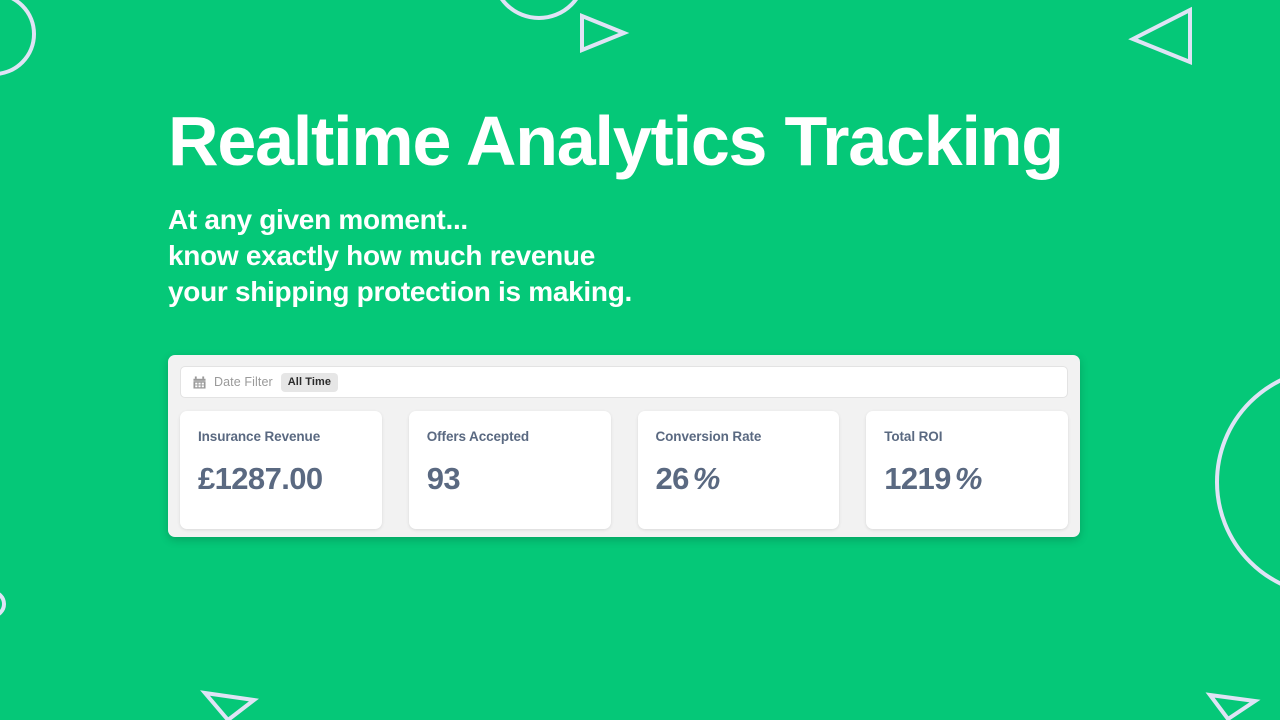 The height and width of the screenshot is (720, 1280). What do you see at coordinates (1160, 35) in the screenshot?
I see `decor-triangle-top-right` at bounding box center [1160, 35].